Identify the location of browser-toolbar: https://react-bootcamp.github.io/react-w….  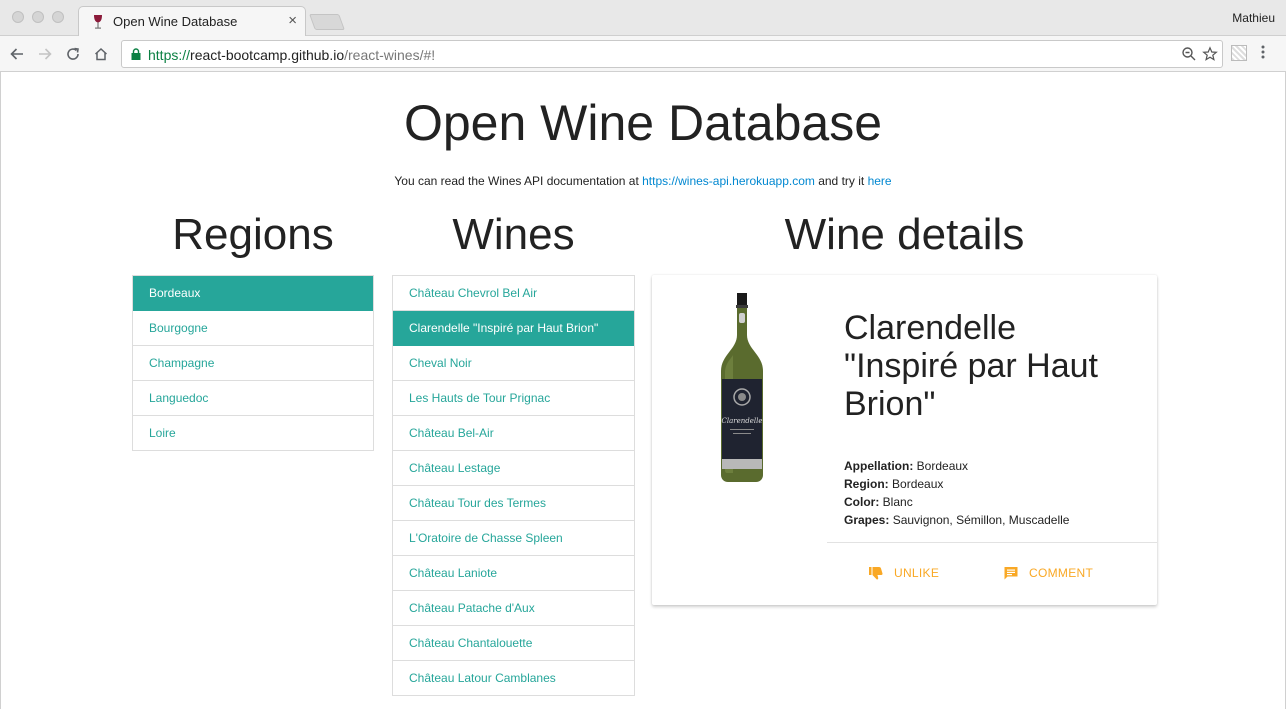
(643, 54).